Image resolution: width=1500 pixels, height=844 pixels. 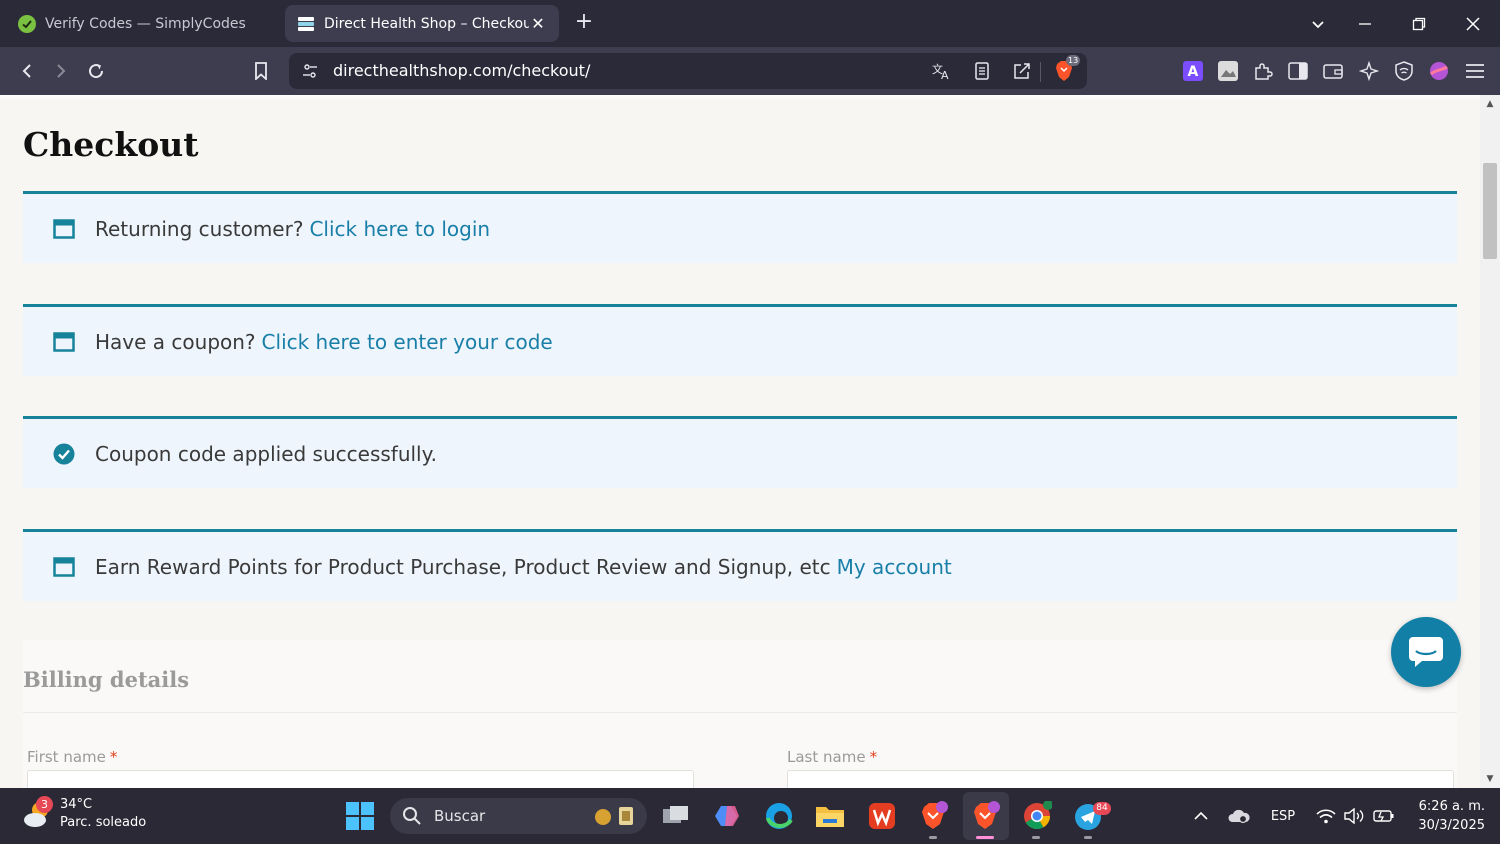 I want to click on browser-toolbar: directhealthshop.com/checkout/ 文A 13 A, so click(x=750, y=71).